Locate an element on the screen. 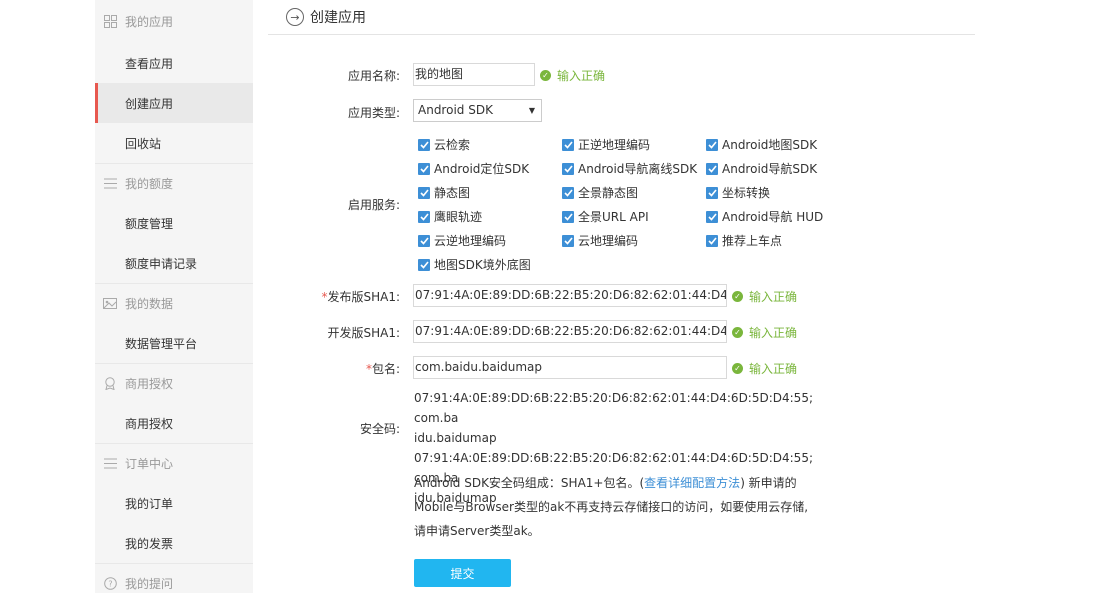  sidebar-item-my-invoices: 我的发票 is located at coordinates (174, 543).